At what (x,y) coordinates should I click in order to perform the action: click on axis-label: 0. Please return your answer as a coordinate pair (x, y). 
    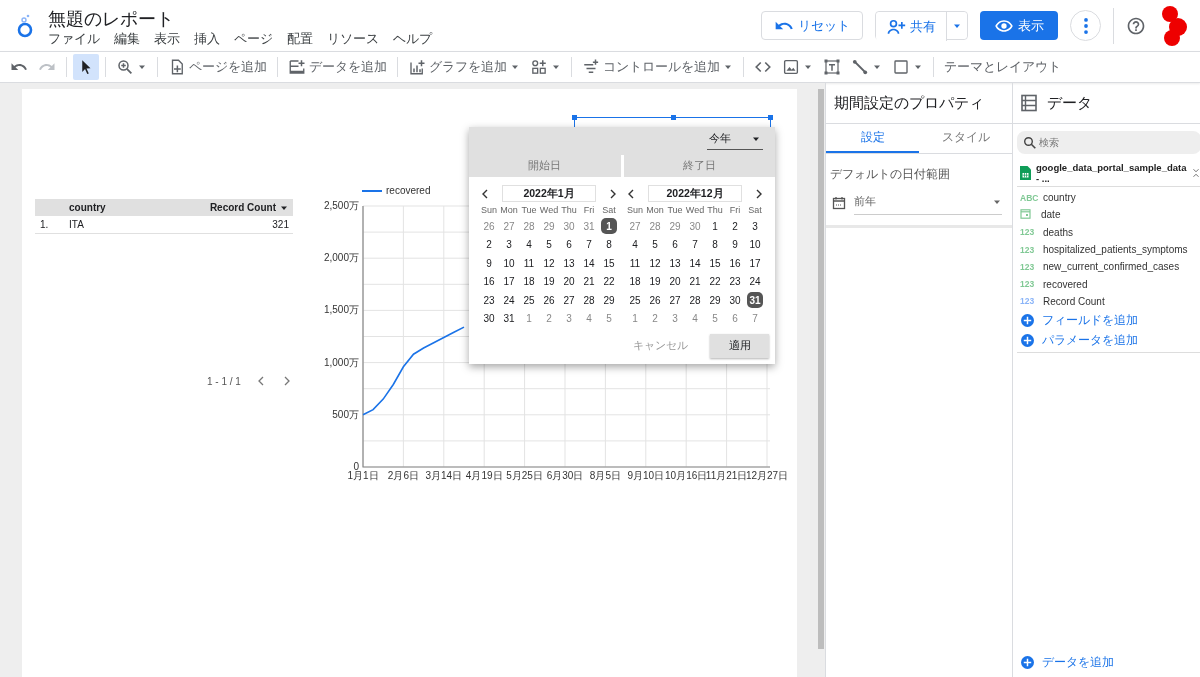
    Looking at the image, I should click on (356, 466).